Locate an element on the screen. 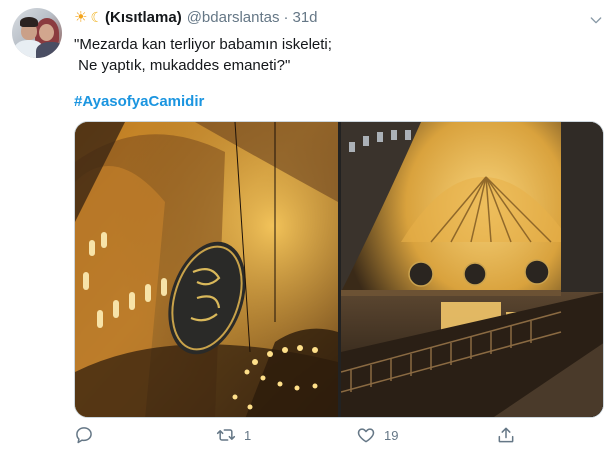 The width and height of the screenshot is (614, 455). tweet-text-line-1: "Mezarda kan terliyor babamın iskeleti; is located at coordinates (203, 44).